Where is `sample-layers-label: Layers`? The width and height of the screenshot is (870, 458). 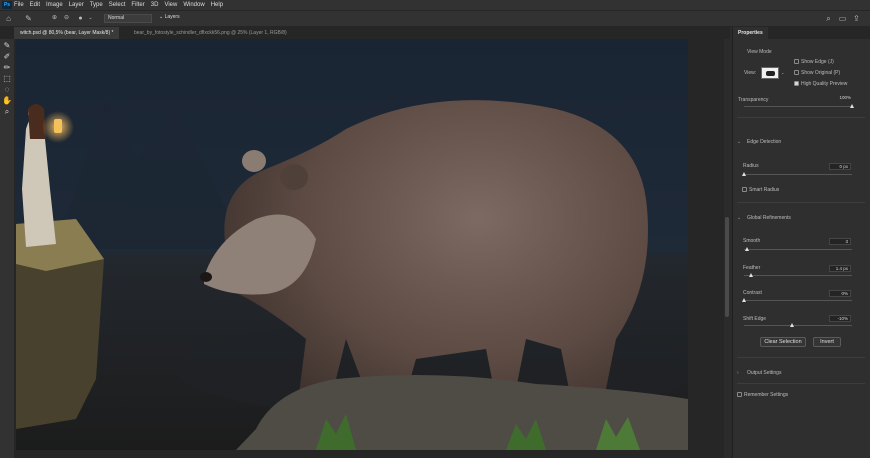
sample-layers-label: Layers is located at coordinates (172, 17).